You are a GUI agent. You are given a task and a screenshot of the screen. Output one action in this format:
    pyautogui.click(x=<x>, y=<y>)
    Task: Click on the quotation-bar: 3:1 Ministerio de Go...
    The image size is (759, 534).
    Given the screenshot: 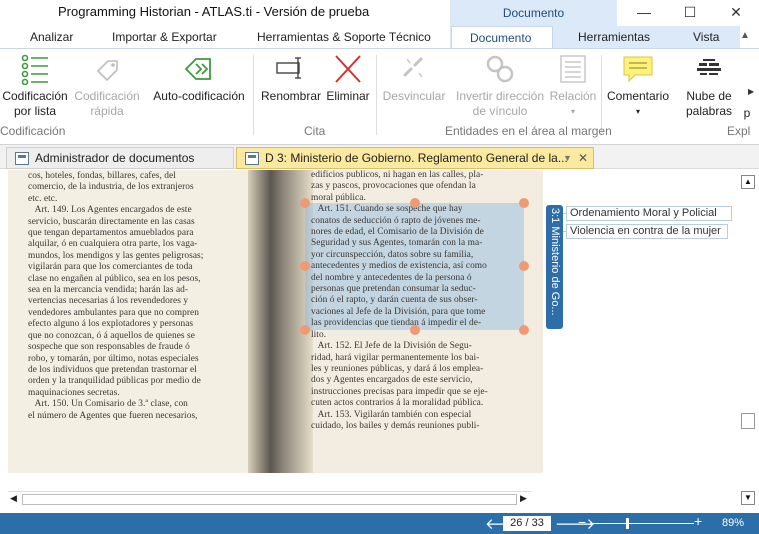 What is the action you would take?
    pyautogui.click(x=554, y=267)
    